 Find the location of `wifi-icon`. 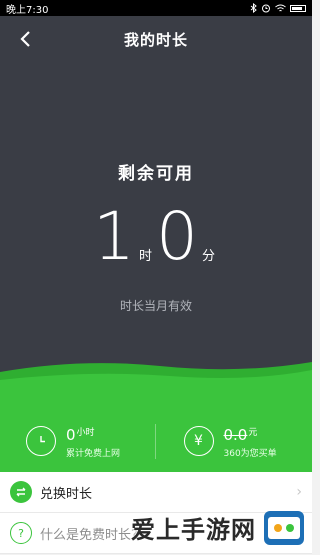

wifi-icon is located at coordinates (280, 7).